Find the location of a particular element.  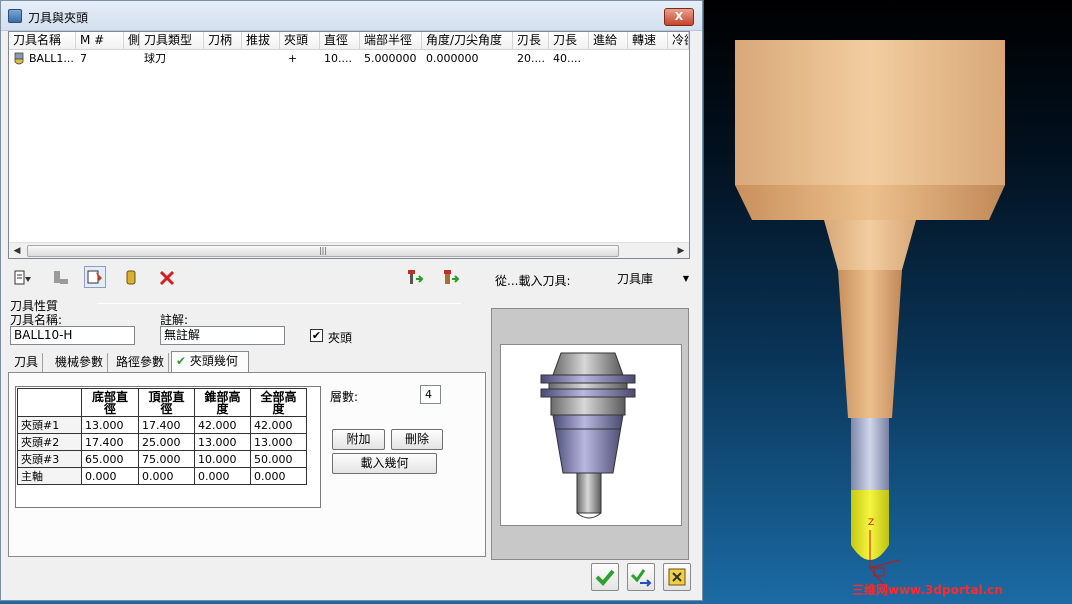

scroll-thumb: ||| is located at coordinates (323, 251).